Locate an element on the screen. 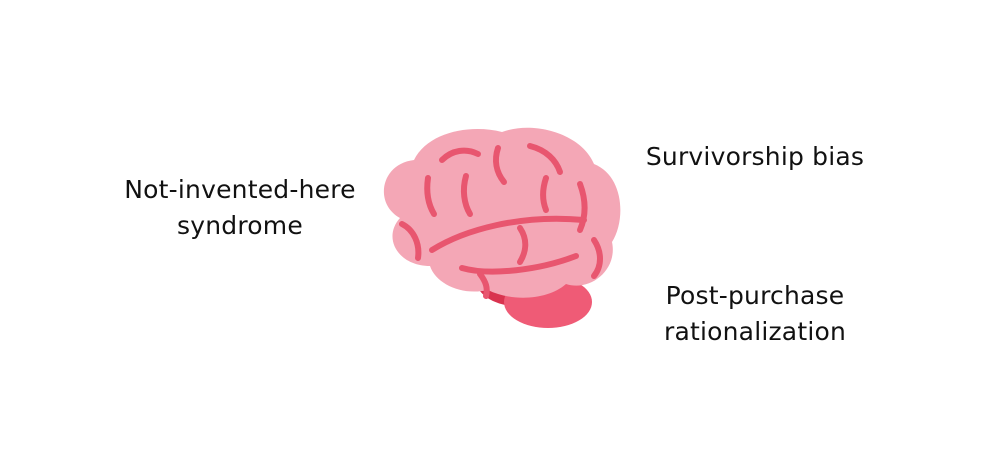 Image resolution: width=1000 pixels, height=450 pixels. bias-label-line: Not-invented-here is located at coordinates (240, 189).